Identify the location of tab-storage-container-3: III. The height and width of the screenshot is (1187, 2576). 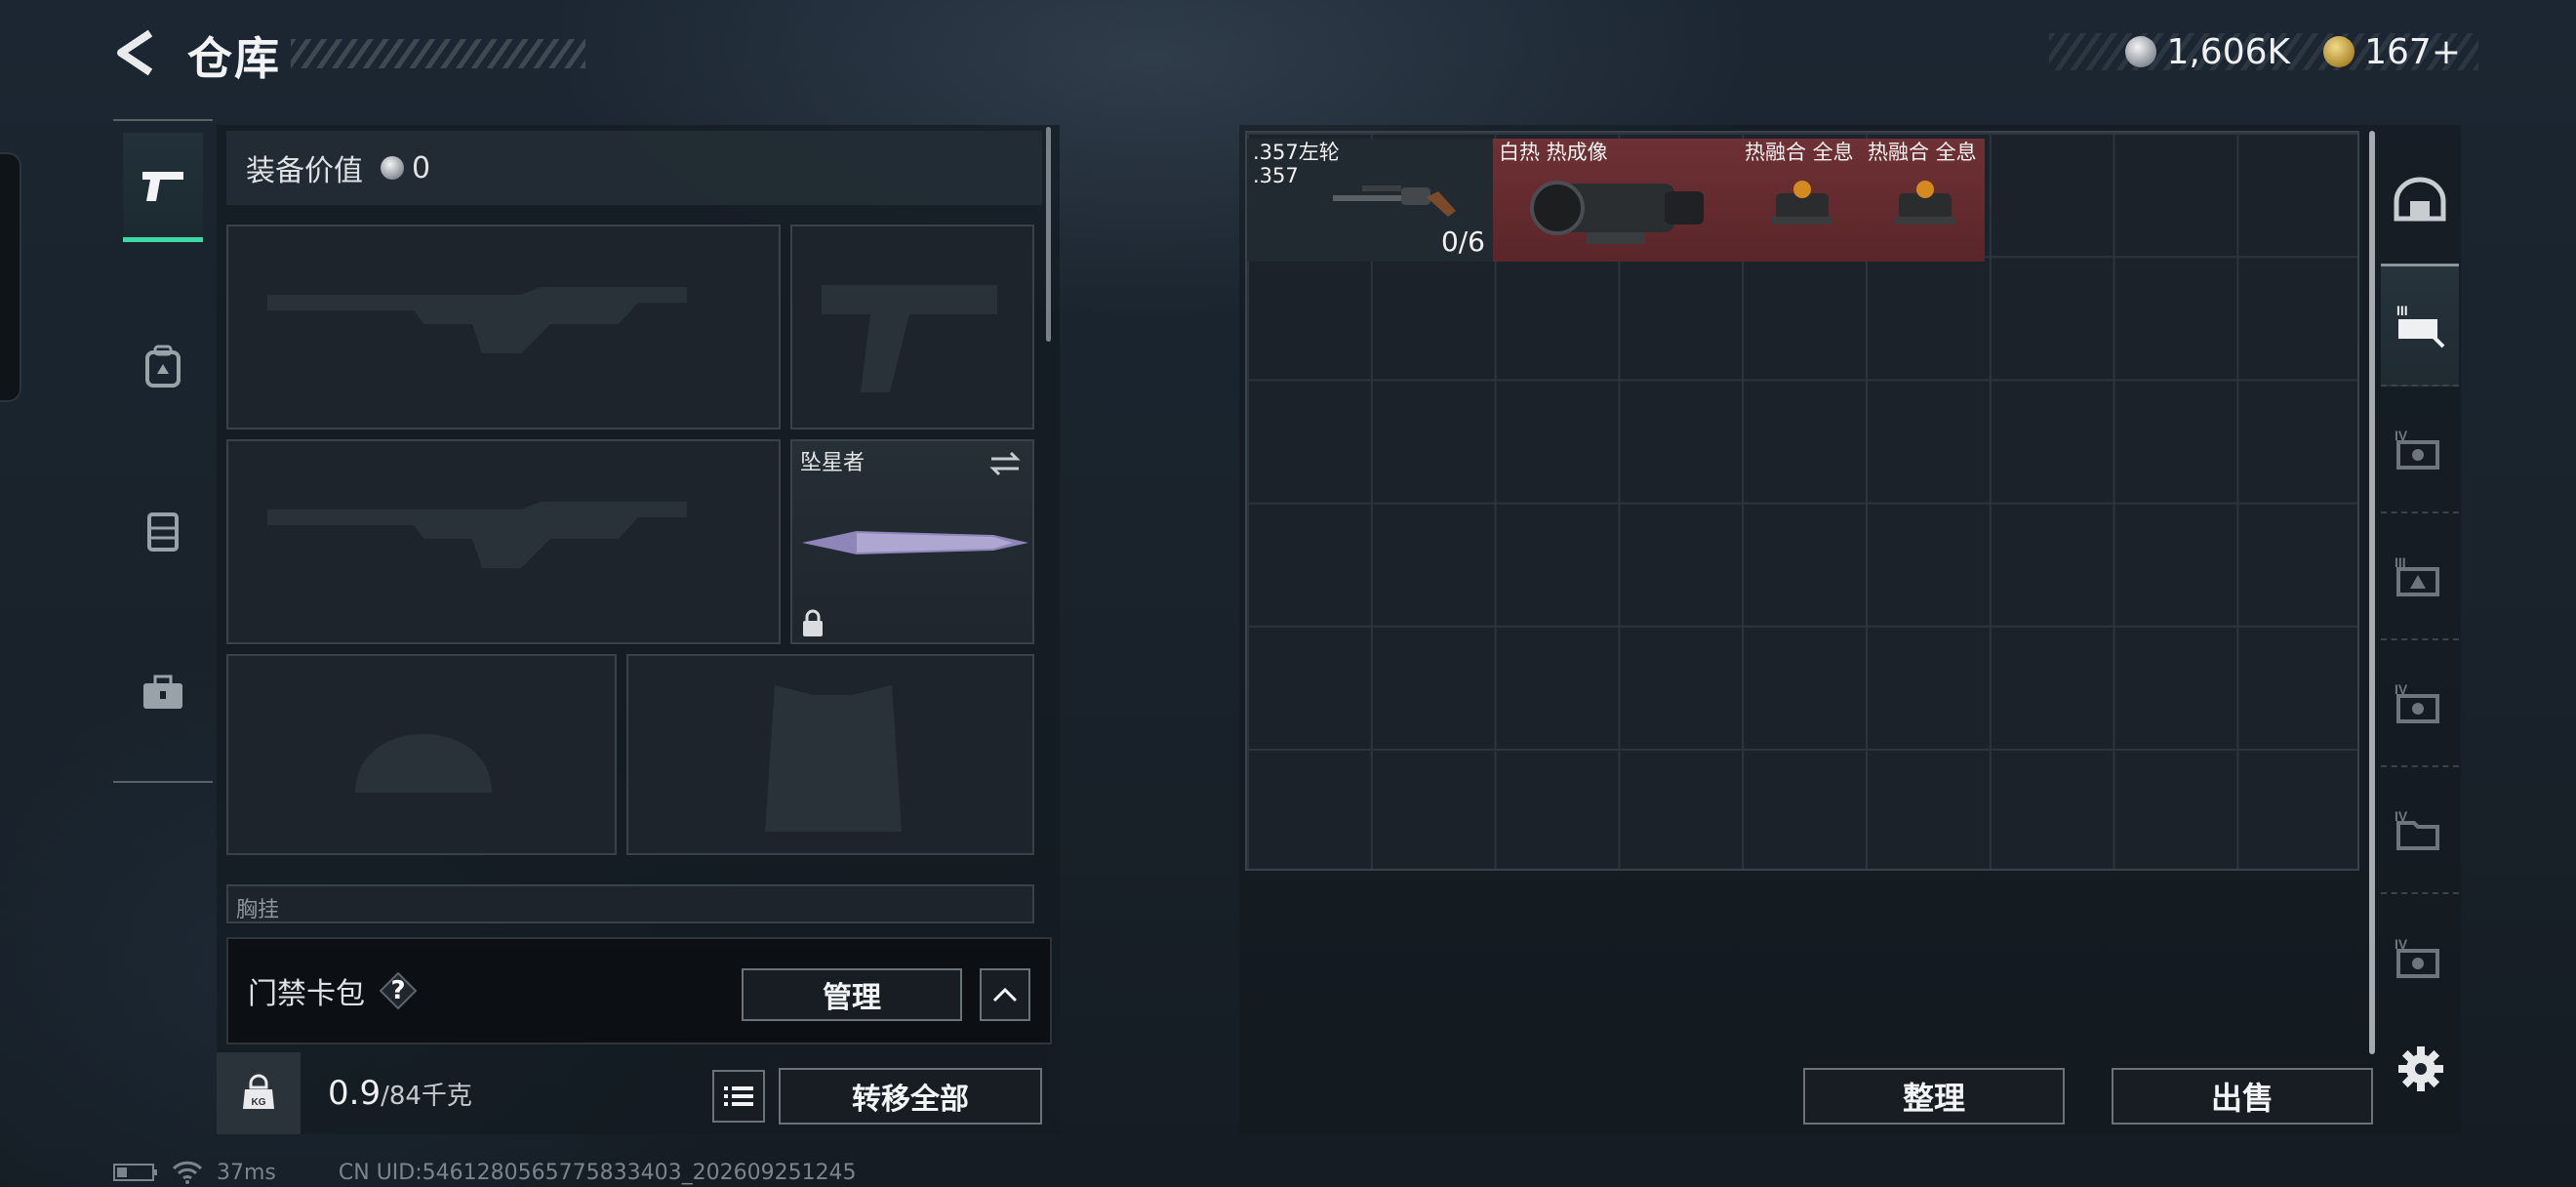
(2420, 325).